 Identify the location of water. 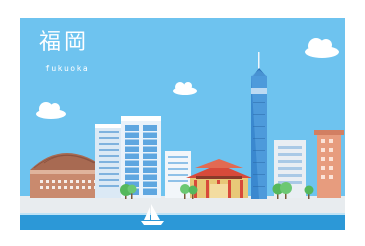
(182, 221).